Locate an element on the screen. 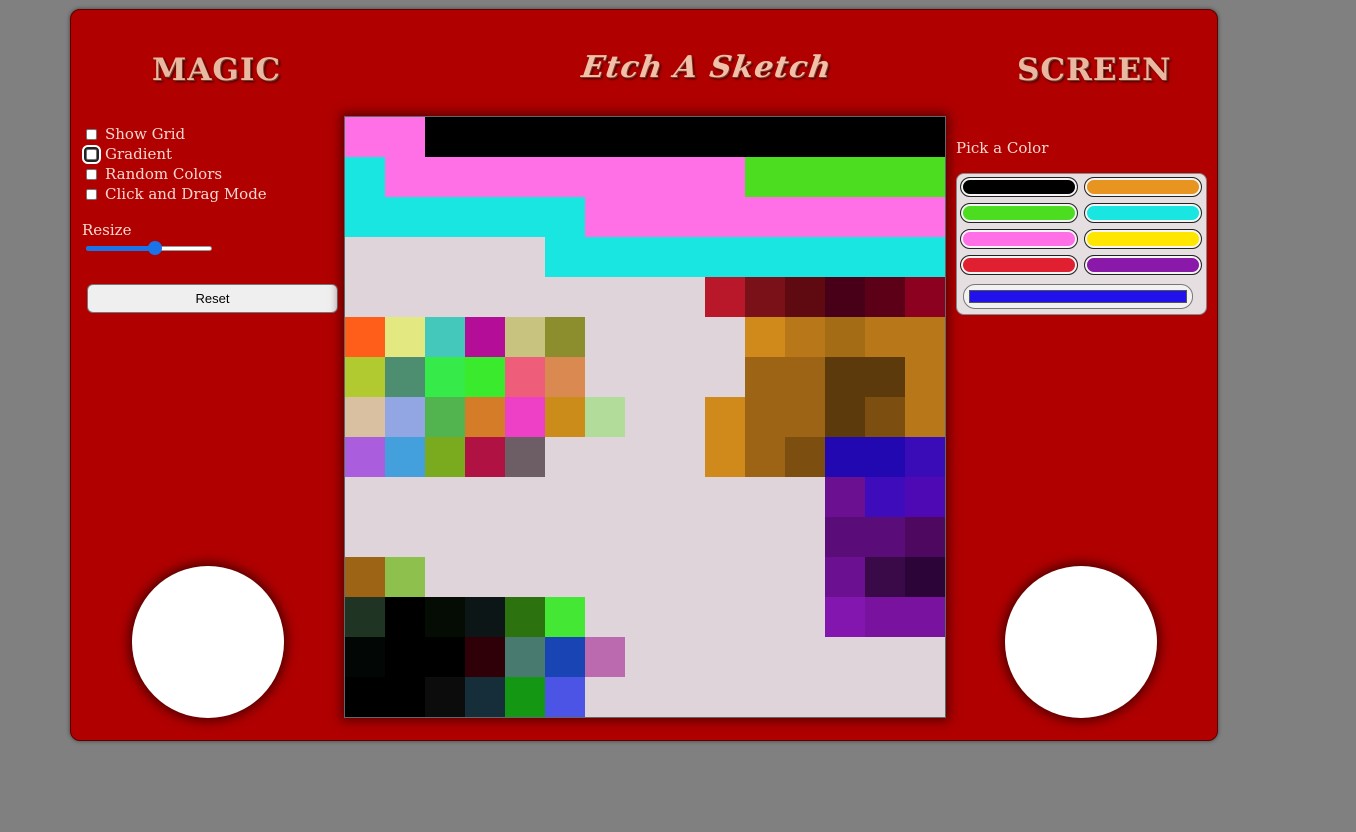  option-click-drag-mode: Click and Drag Mode is located at coordinates (175, 194).